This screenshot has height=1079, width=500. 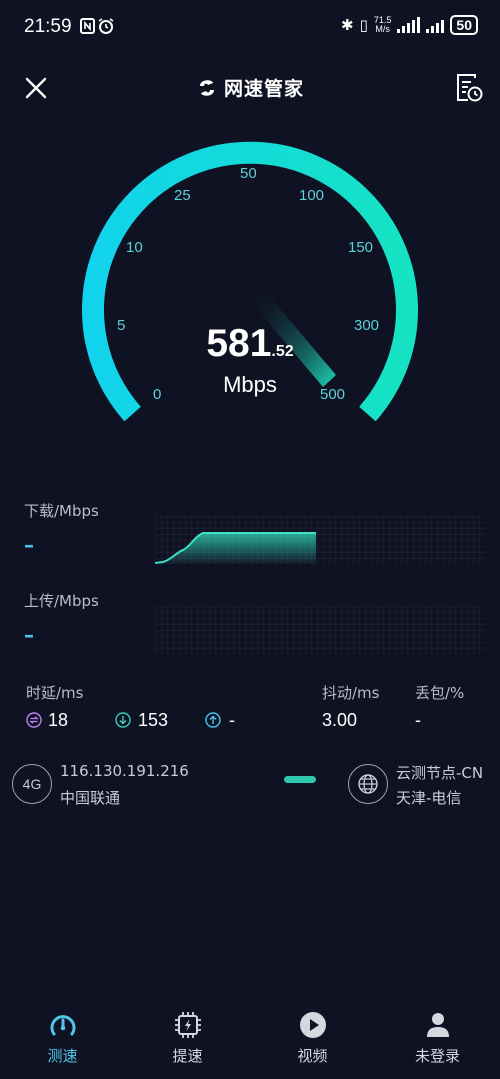 I want to click on client-isp: 中国联通, so click(x=90, y=798).